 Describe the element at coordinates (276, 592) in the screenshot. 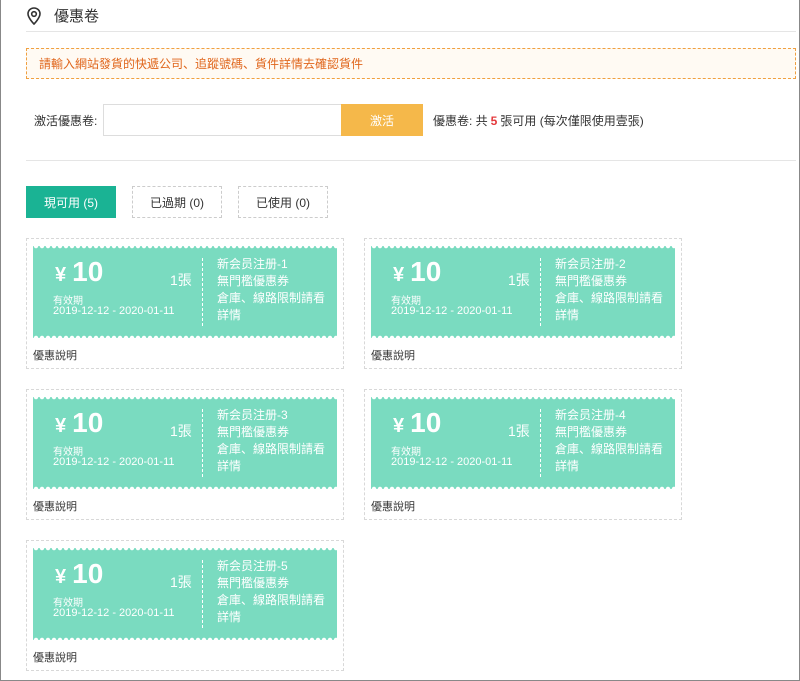

I see `coupon-info: 新会员注册-5 無門檻優惠券 倉庫、線路限制請看詳情` at that location.